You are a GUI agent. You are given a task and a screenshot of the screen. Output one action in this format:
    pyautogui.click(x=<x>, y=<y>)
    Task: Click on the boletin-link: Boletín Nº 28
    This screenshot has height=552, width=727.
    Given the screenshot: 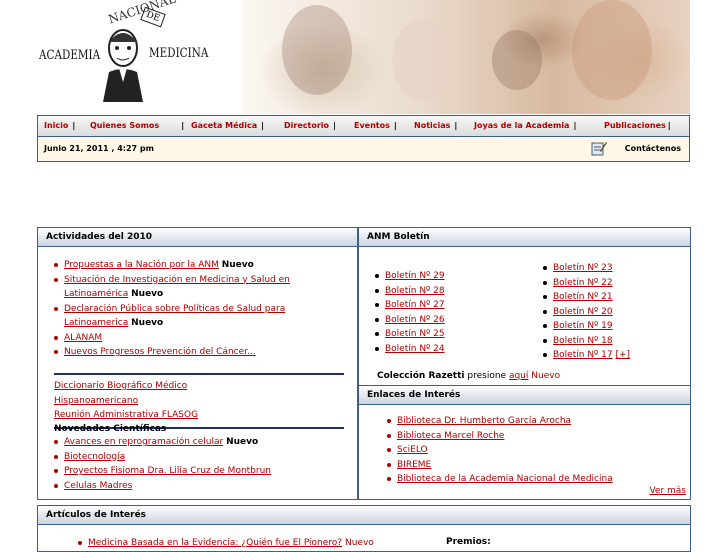 What is the action you would take?
    pyautogui.click(x=415, y=291)
    